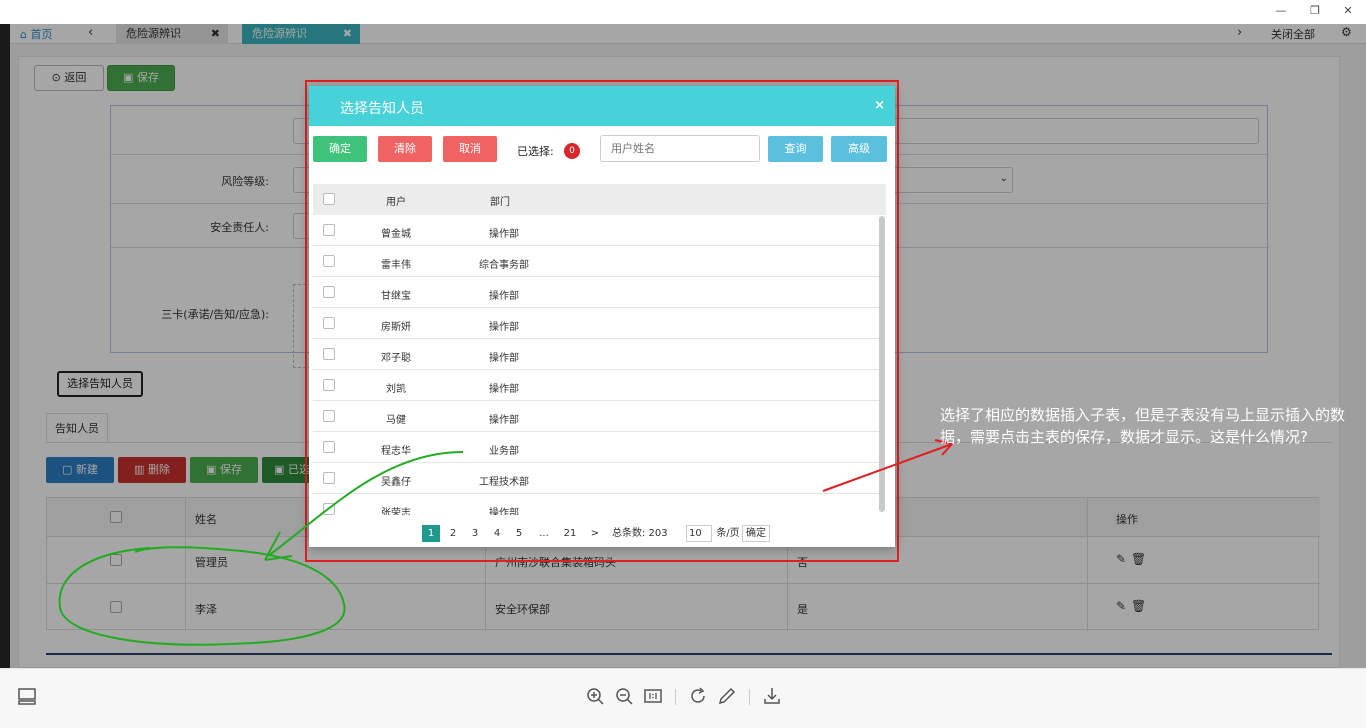 Image resolution: width=1366 pixels, height=728 pixels. I want to click on row-user: 程志华, so click(396, 451).